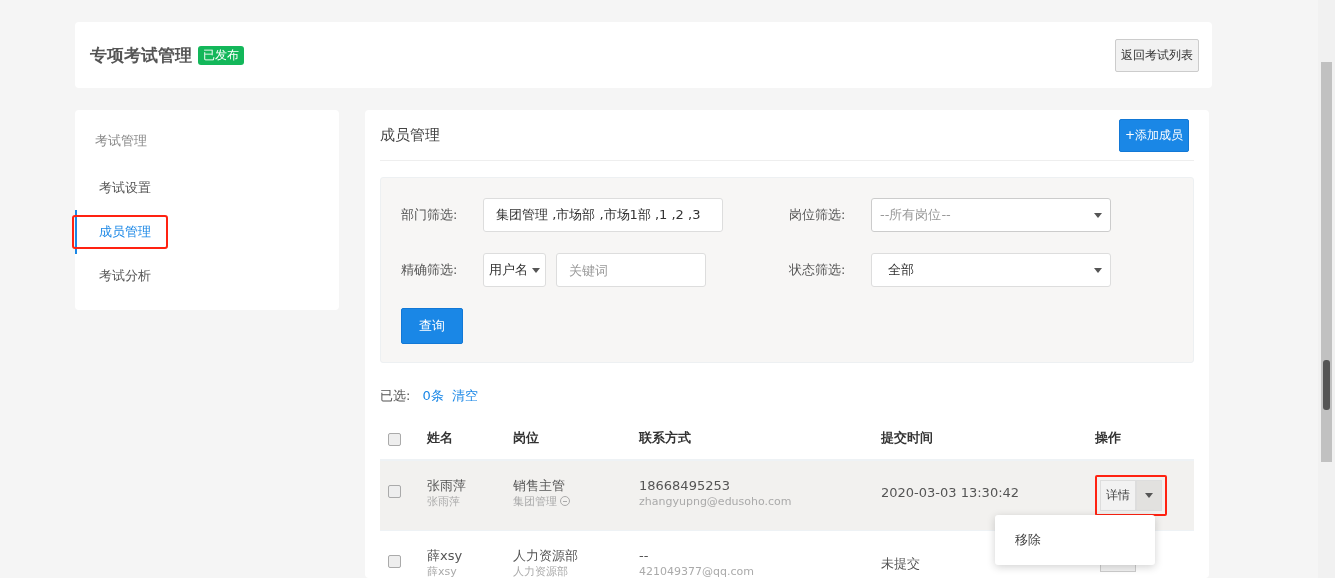 This screenshot has width=1335, height=578. What do you see at coordinates (410, 135) in the screenshot?
I see `panel-title: 成员管理` at bounding box center [410, 135].